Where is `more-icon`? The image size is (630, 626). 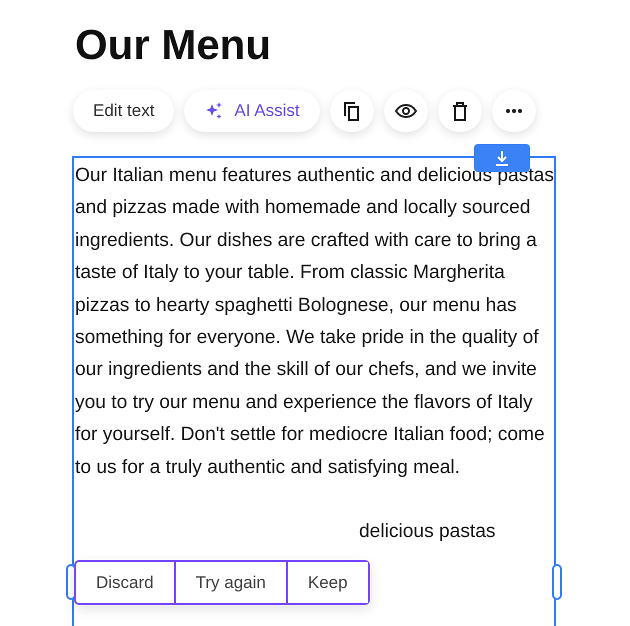
more-icon is located at coordinates (514, 111).